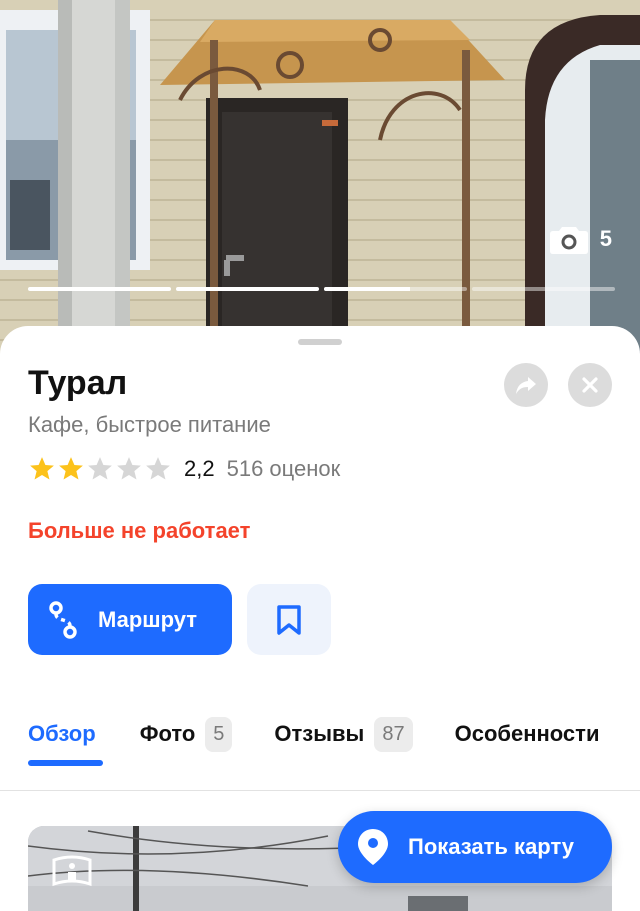 The width and height of the screenshot is (640, 911). I want to click on tab-label: Особенности, so click(527, 733).